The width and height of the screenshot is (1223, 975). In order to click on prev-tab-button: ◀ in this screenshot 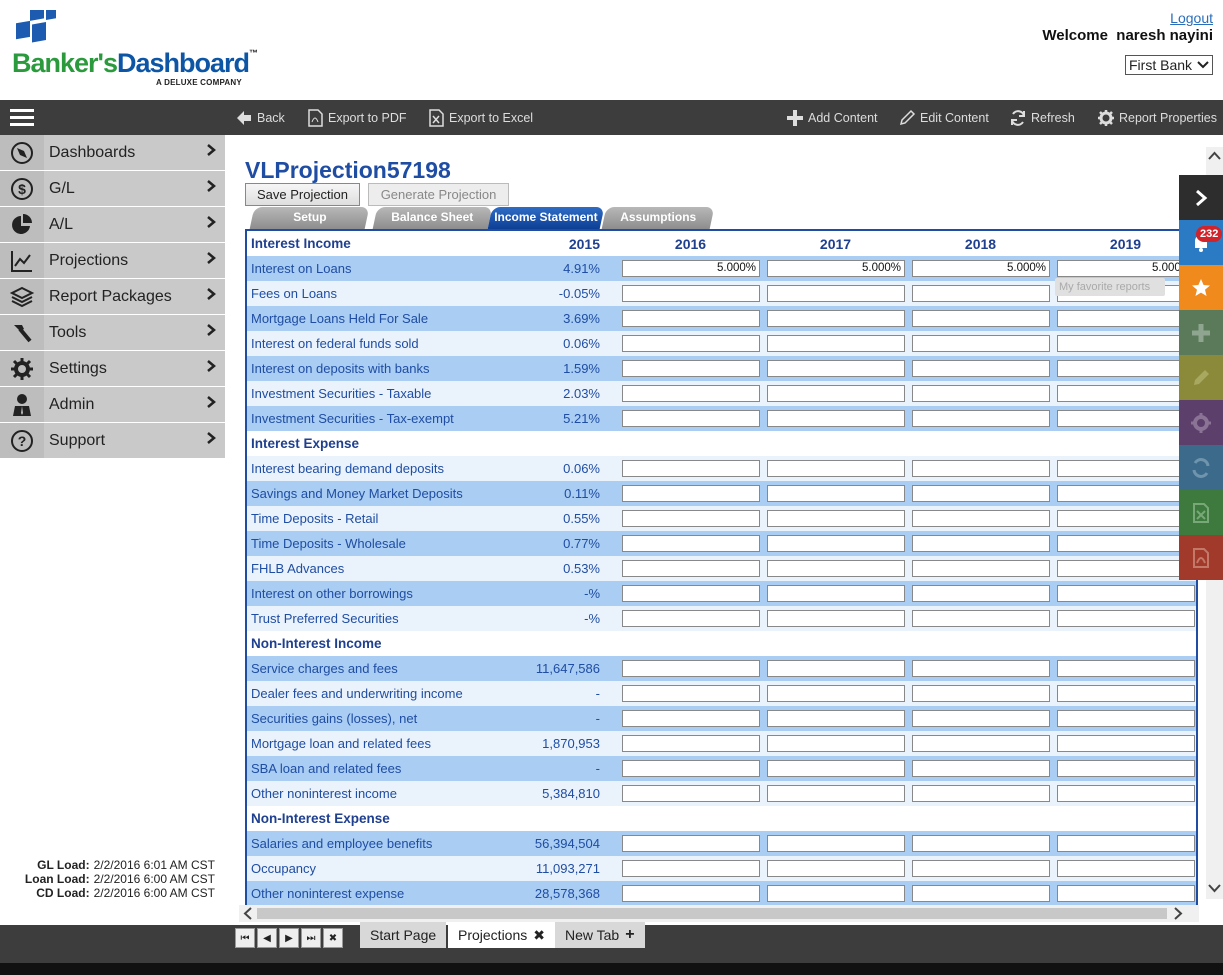, I will do `click(267, 938)`.